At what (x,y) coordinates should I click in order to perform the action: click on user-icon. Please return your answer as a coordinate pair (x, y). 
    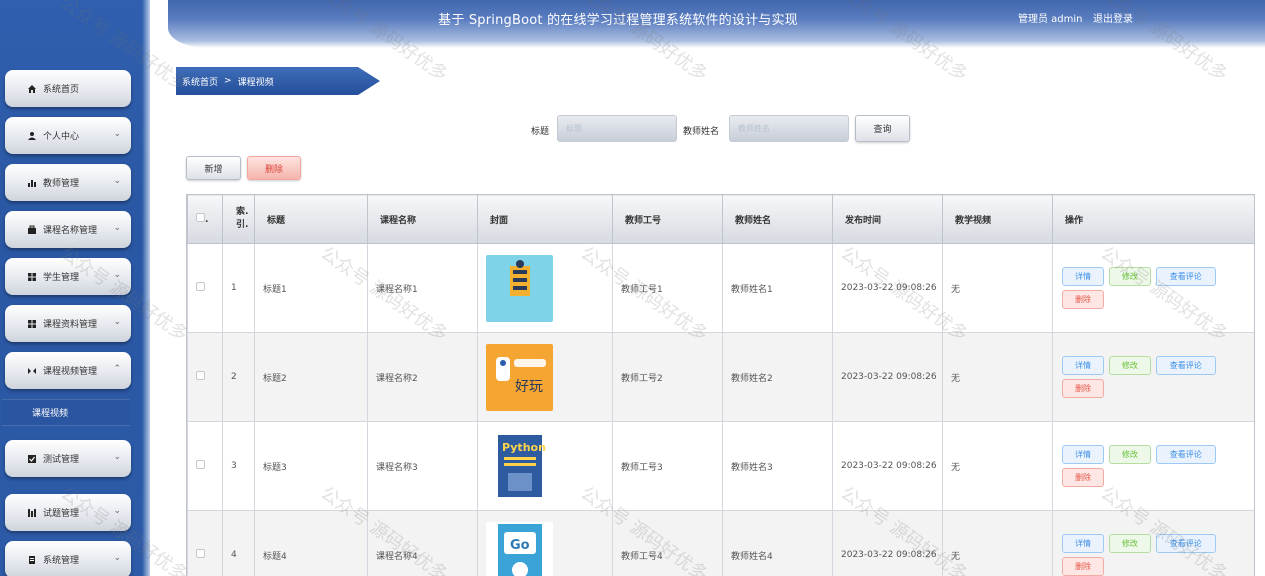
    Looking at the image, I should click on (32, 136).